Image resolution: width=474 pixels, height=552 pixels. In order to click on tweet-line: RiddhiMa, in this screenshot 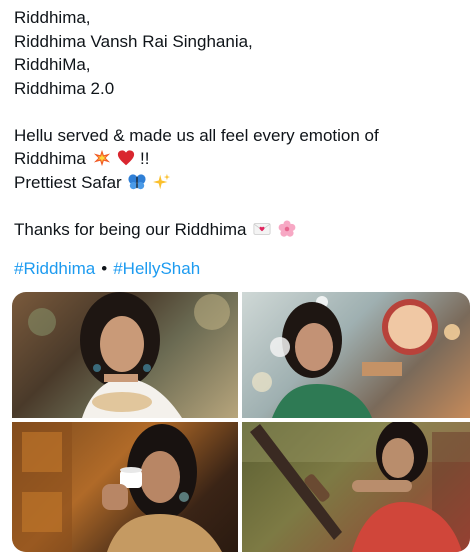, I will do `click(52, 64)`.